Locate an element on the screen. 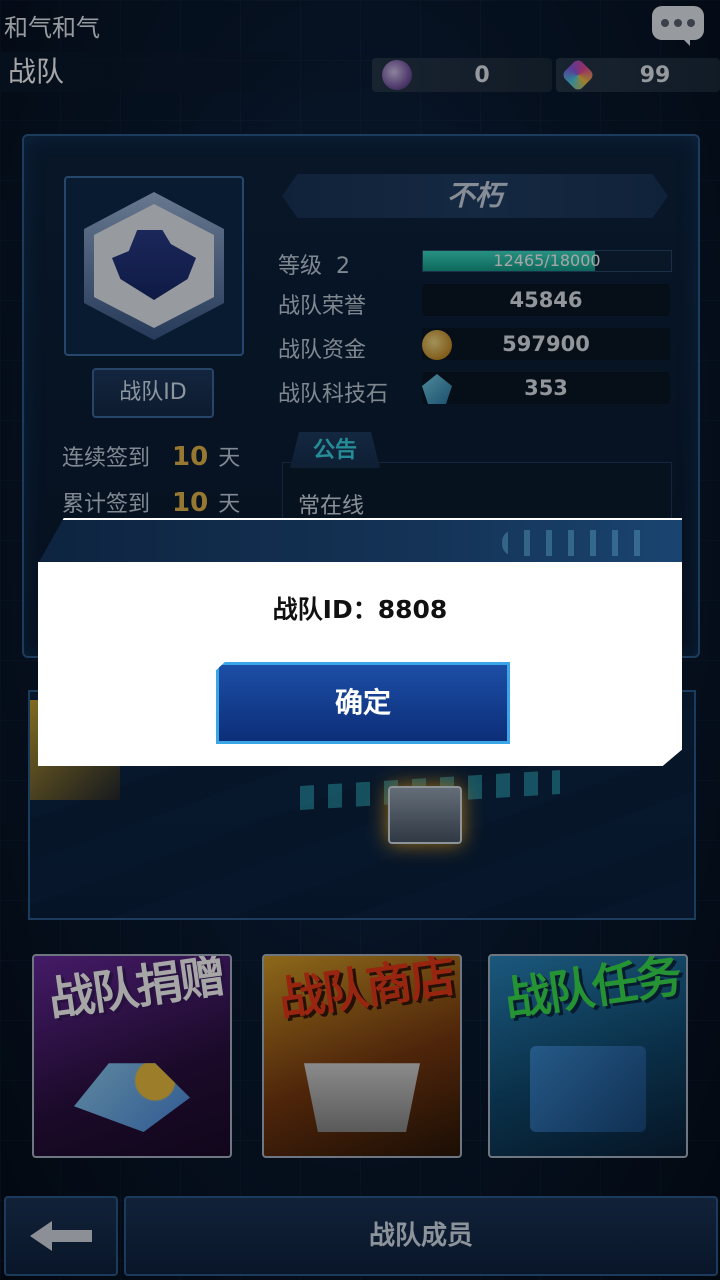 This screenshot has width=720, height=1280. dialog-message: 战队ID：8808 is located at coordinates (360, 609).